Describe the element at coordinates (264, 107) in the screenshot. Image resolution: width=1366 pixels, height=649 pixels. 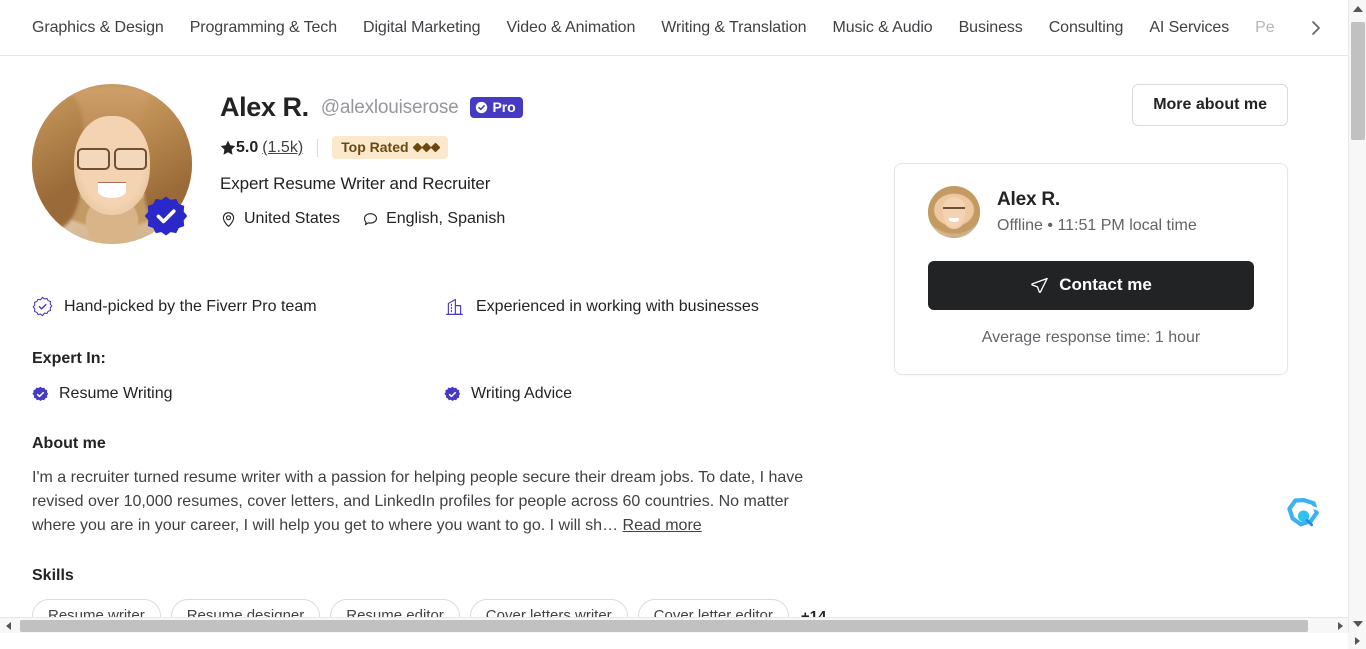
I see `page-title: Alex R.` at that location.